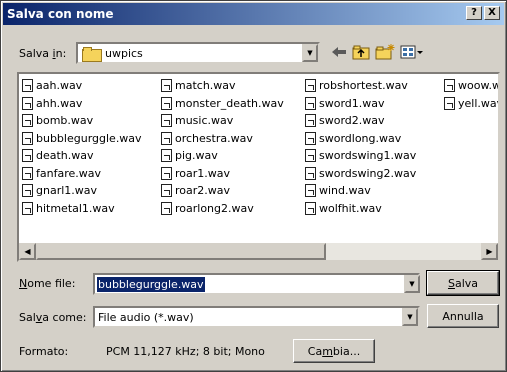  I want to click on save-in-label: Salva in:, so click(43, 53).